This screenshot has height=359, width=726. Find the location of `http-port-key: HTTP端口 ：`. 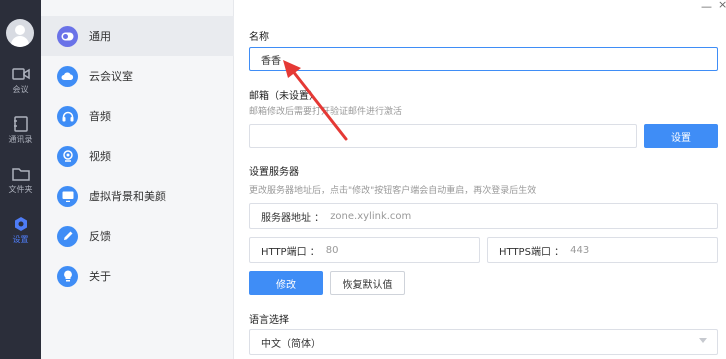

http-port-key: HTTP端口 ： is located at coordinates (290, 252).